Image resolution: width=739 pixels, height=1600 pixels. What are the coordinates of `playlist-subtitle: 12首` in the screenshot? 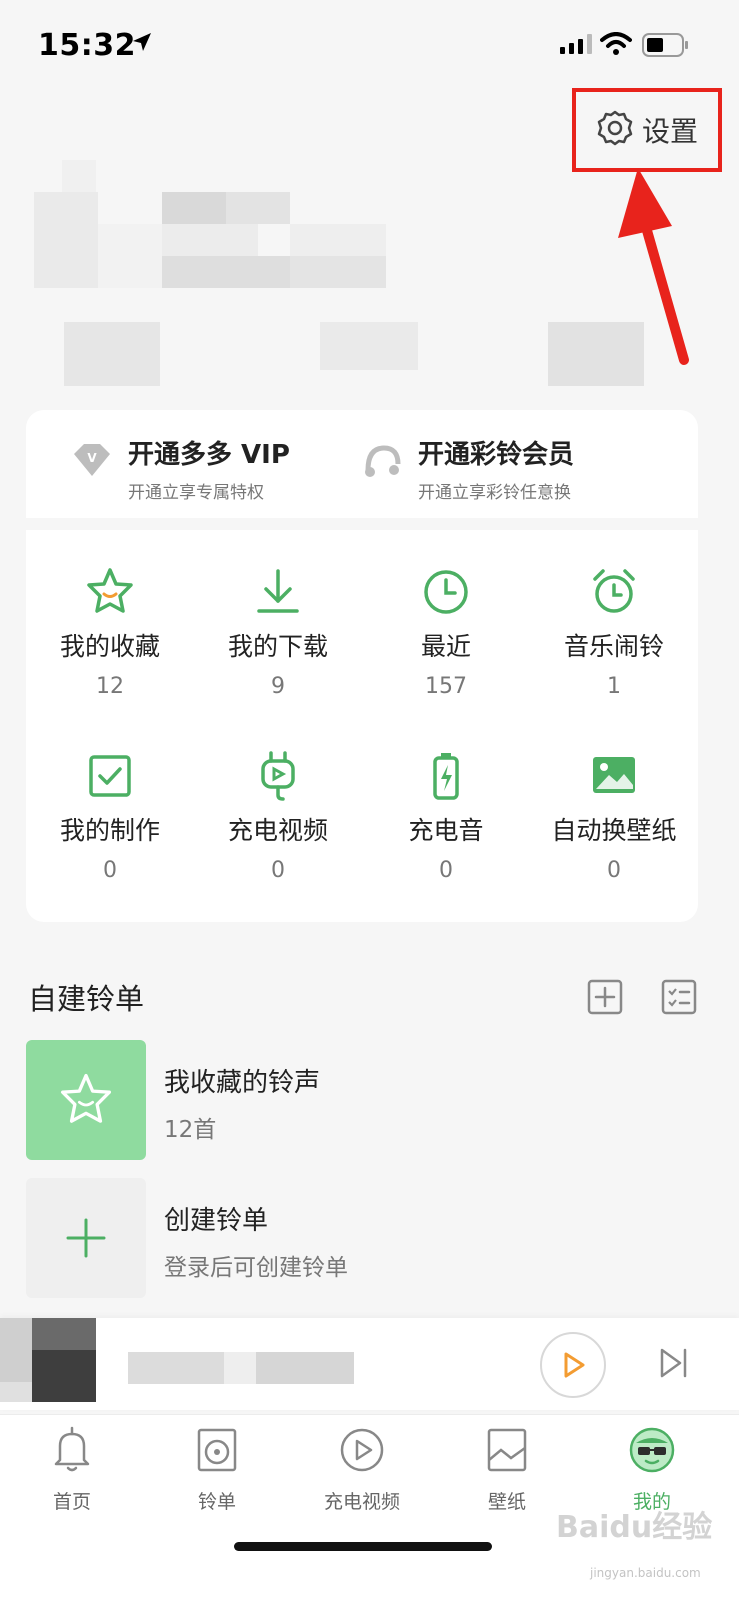 It's located at (190, 1130).